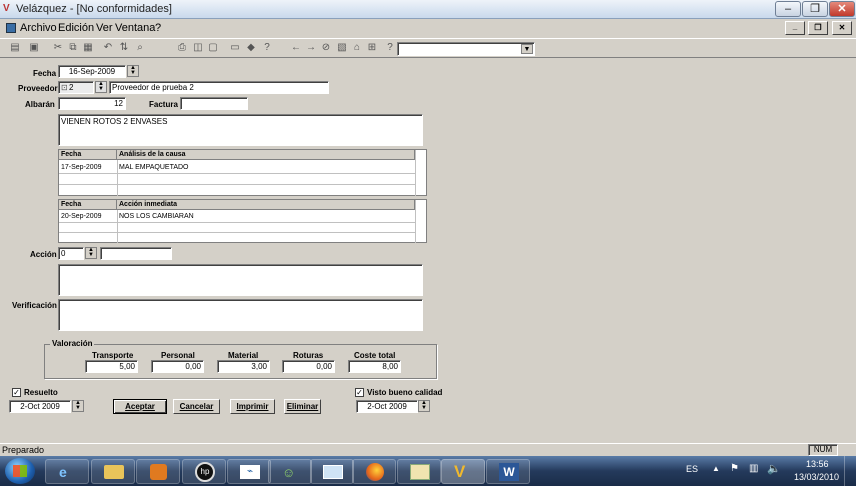 Image resolution: width=856 pixels, height=486 pixels. Describe the element at coordinates (308, 366) in the screenshot. I see `roturas-field: 0,00` at that location.